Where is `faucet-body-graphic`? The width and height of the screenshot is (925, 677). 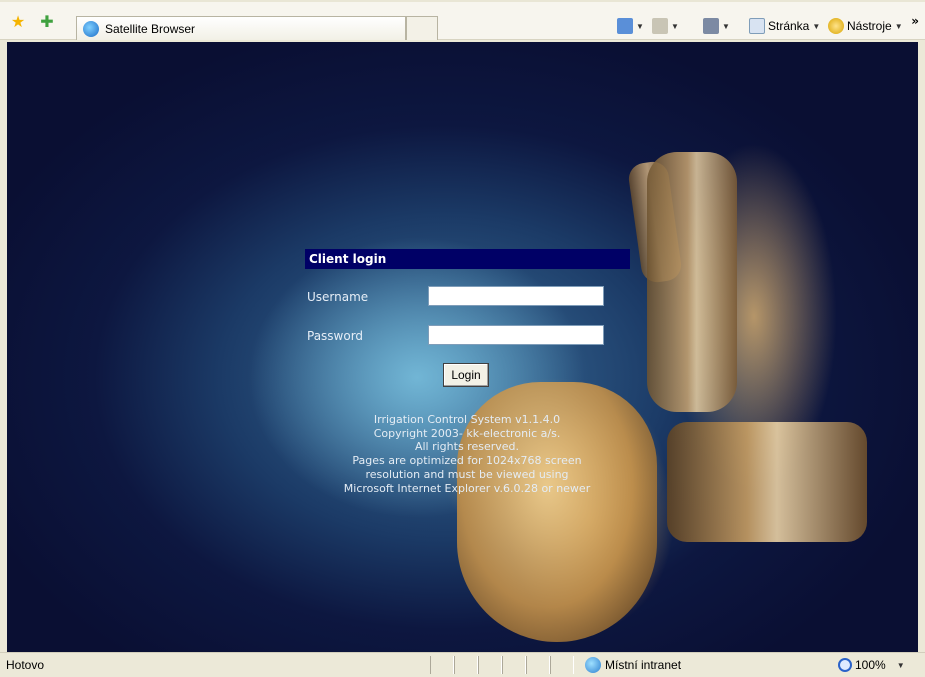 faucet-body-graphic is located at coordinates (692, 282).